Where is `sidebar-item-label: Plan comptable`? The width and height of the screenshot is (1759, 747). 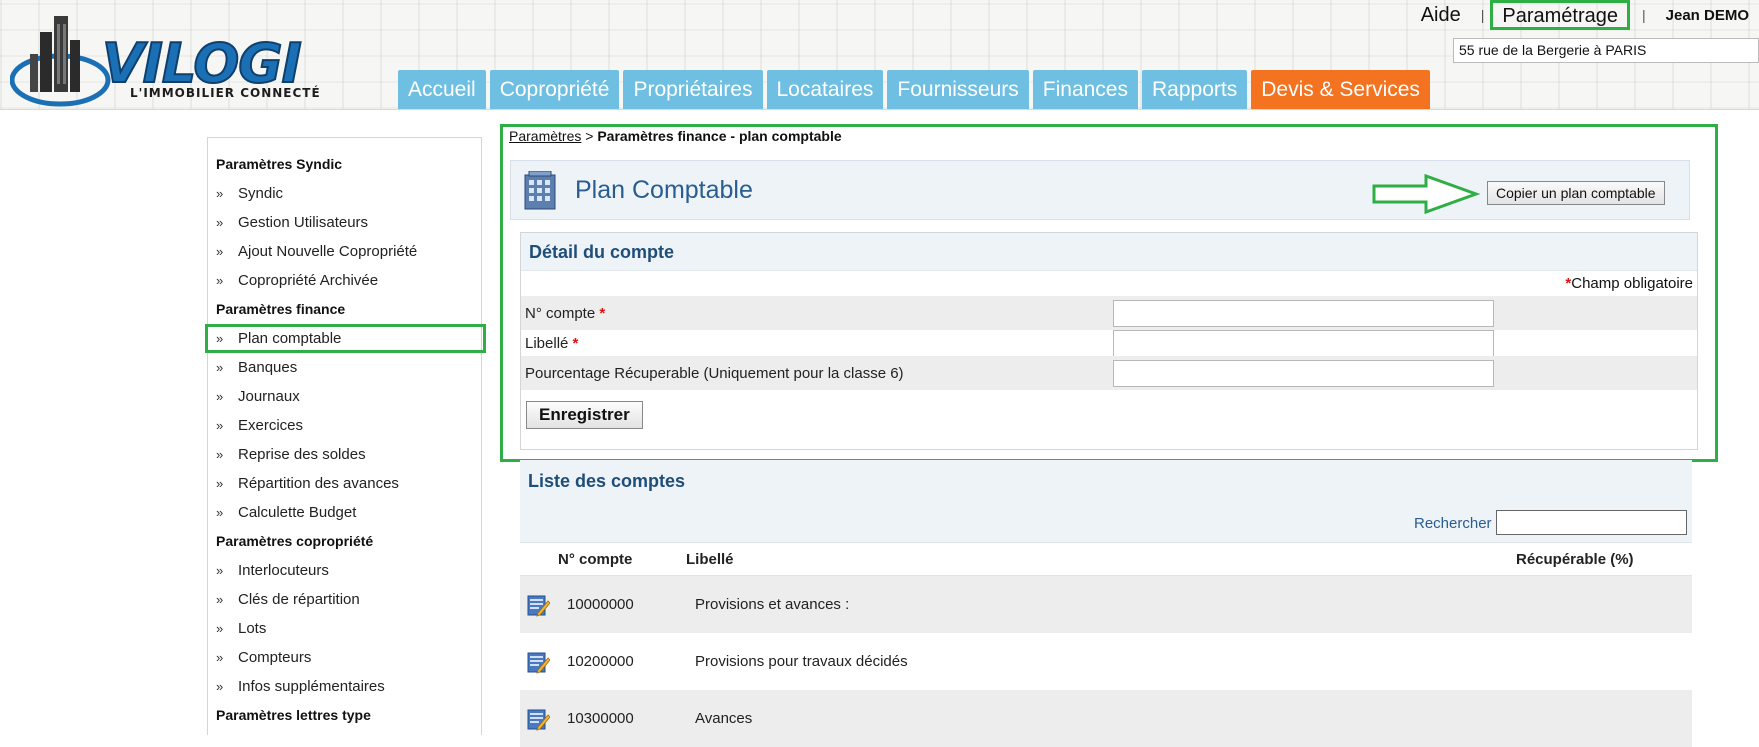
sidebar-item-label: Plan comptable is located at coordinates (290, 338).